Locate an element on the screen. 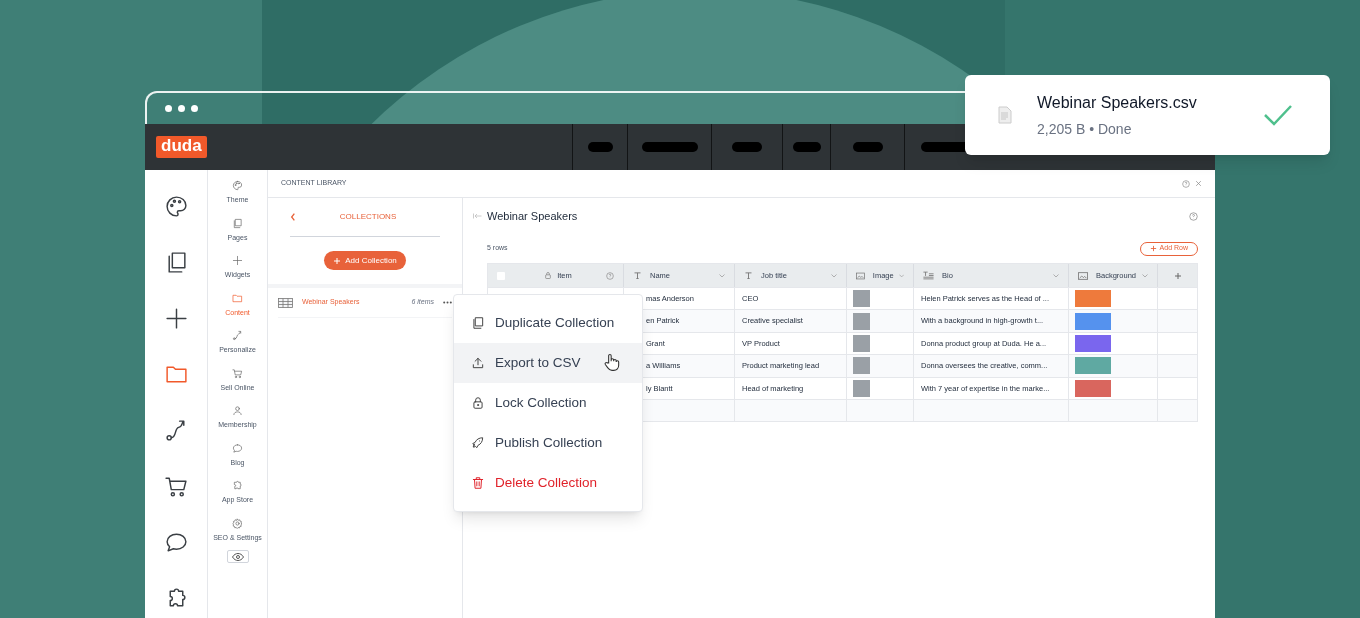 The height and width of the screenshot is (618, 1360). rocket-icon is located at coordinates (478, 443).